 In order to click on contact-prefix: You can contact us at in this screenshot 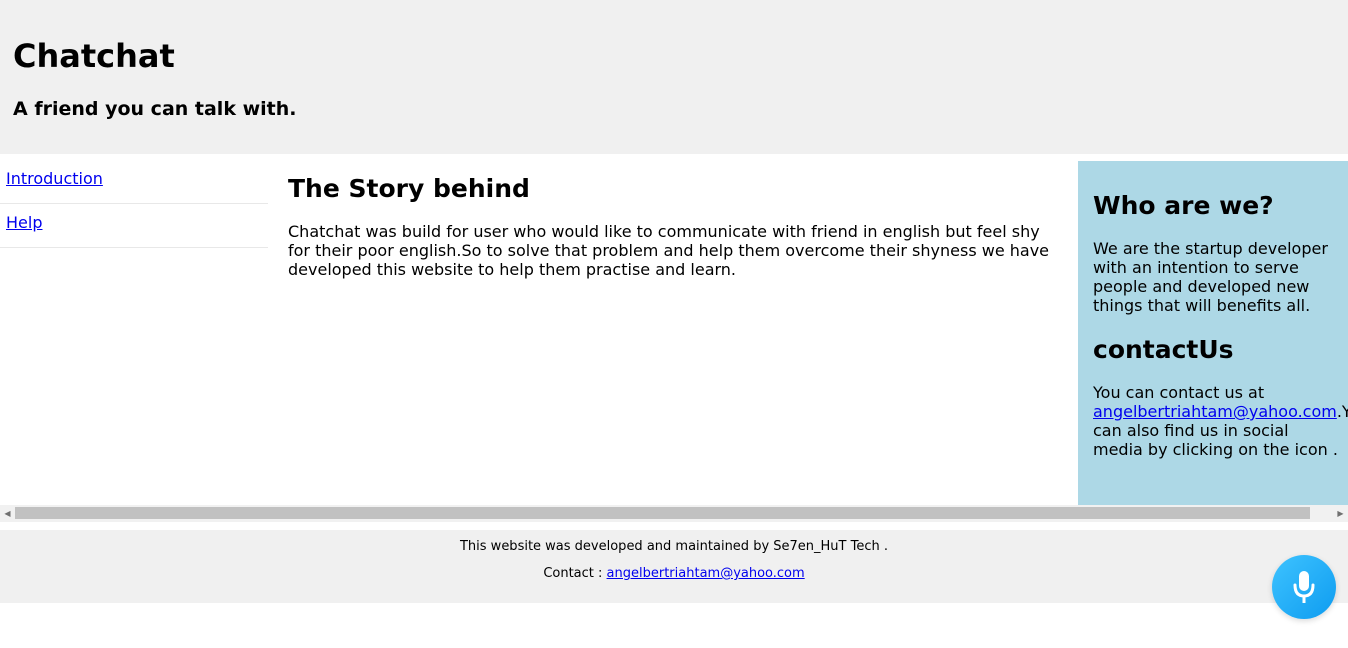, I will do `click(1179, 392)`.